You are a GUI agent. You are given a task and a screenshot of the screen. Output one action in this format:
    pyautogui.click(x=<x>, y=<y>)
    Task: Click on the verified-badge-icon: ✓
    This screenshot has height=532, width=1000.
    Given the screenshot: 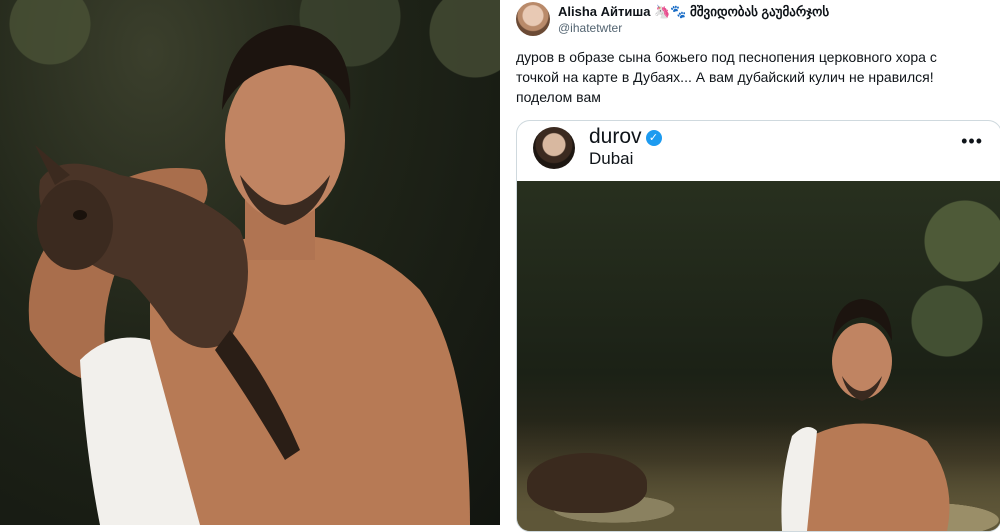 What is the action you would take?
    pyautogui.click(x=653, y=138)
    